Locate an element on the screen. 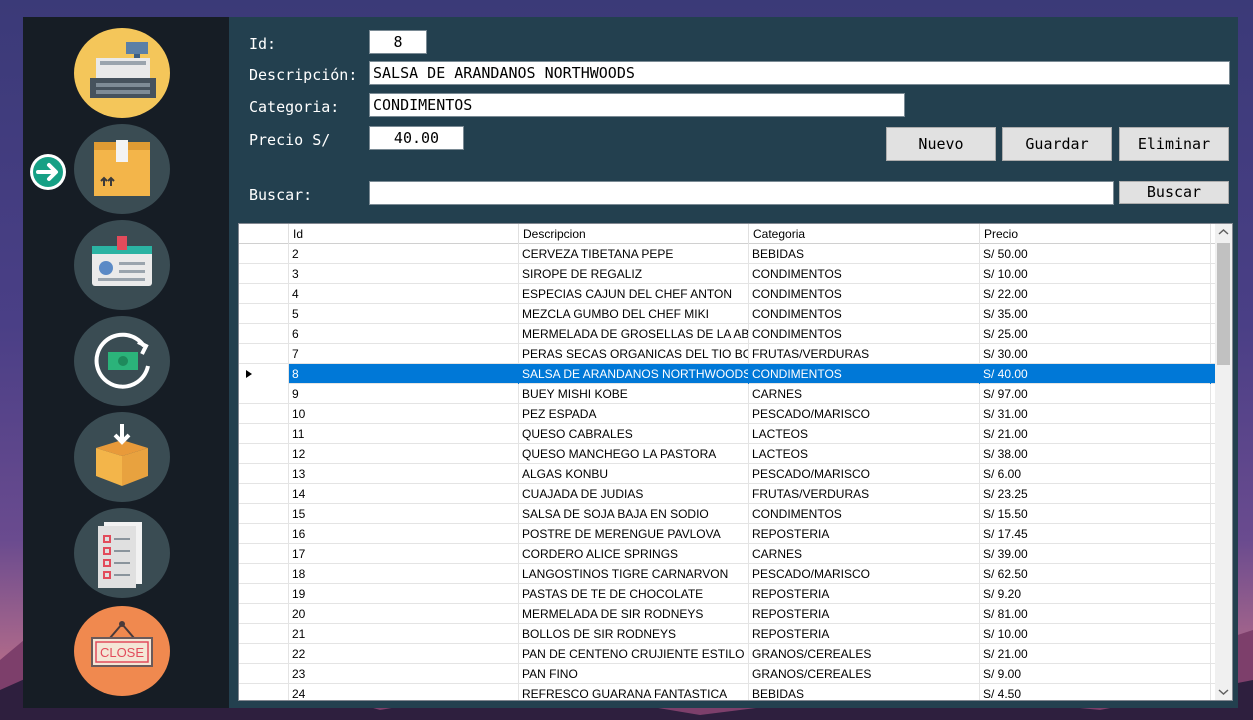  cell-categoria: GRANOS/CEREALES is located at coordinates (864, 654).